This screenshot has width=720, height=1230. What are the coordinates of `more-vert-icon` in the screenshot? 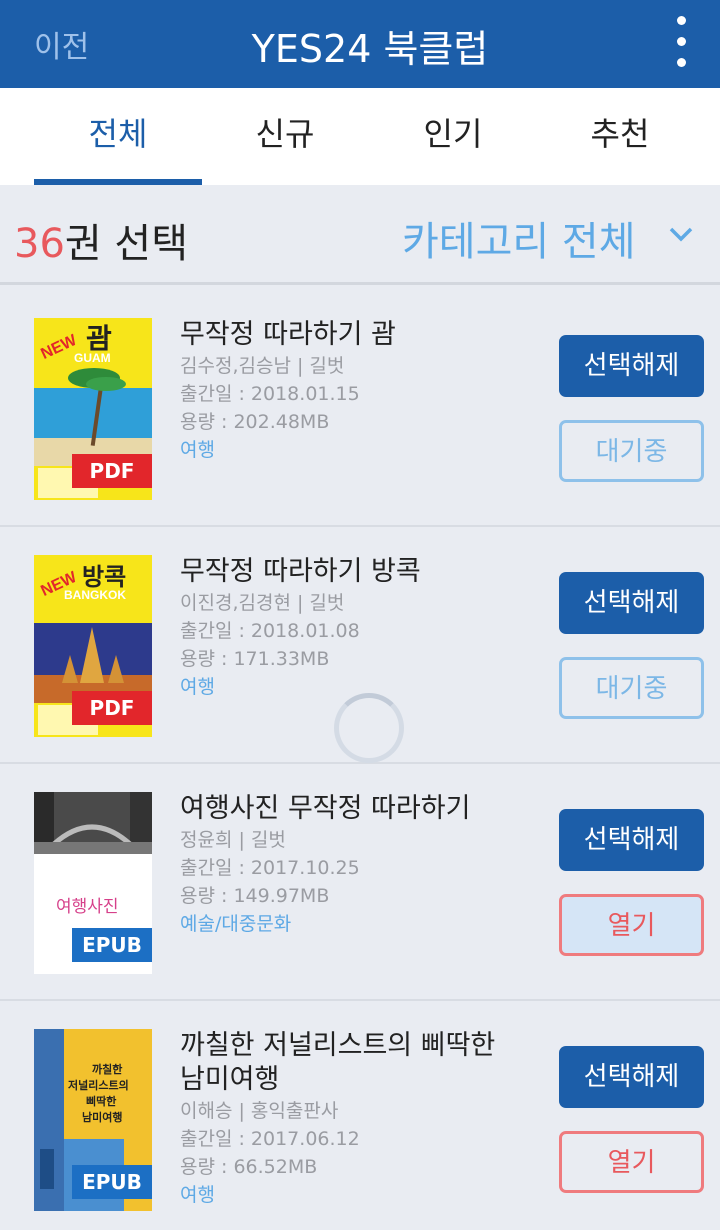 It's located at (681, 44).